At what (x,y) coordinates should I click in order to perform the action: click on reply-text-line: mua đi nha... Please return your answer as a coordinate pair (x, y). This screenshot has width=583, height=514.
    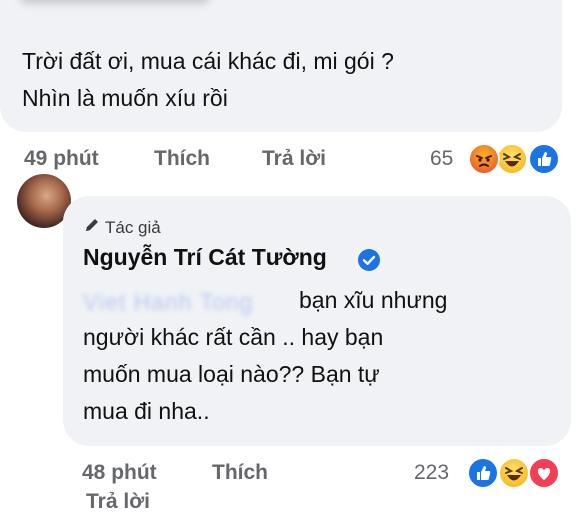
    Looking at the image, I should click on (146, 411).